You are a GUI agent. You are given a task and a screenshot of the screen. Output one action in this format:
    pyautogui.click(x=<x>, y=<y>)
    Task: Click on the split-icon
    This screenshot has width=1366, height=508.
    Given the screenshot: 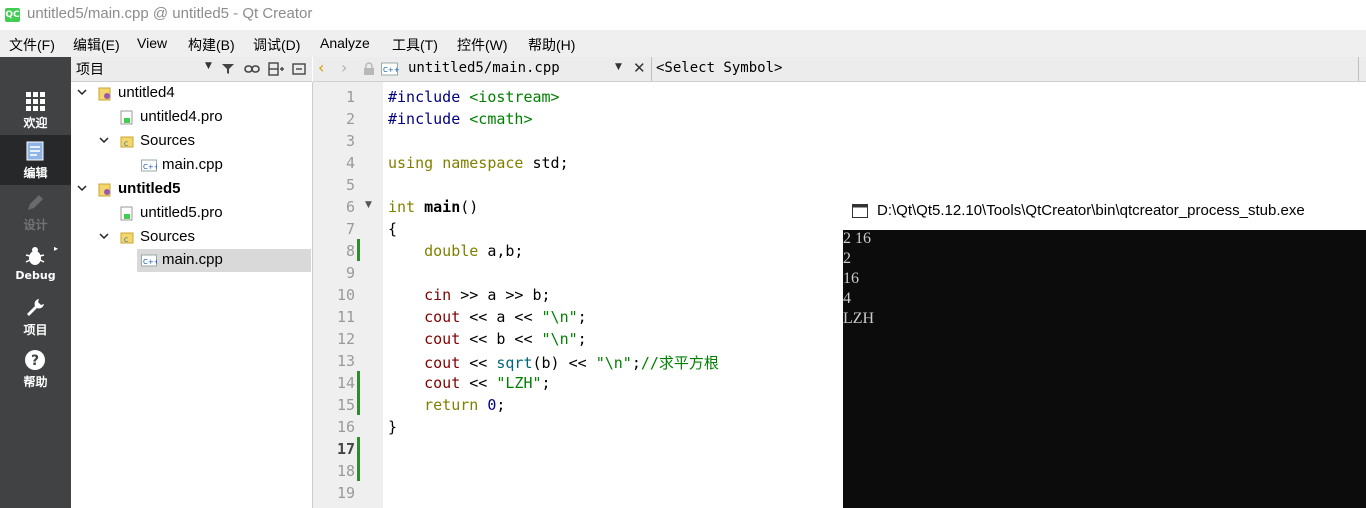 What is the action you would take?
    pyautogui.click(x=276, y=69)
    